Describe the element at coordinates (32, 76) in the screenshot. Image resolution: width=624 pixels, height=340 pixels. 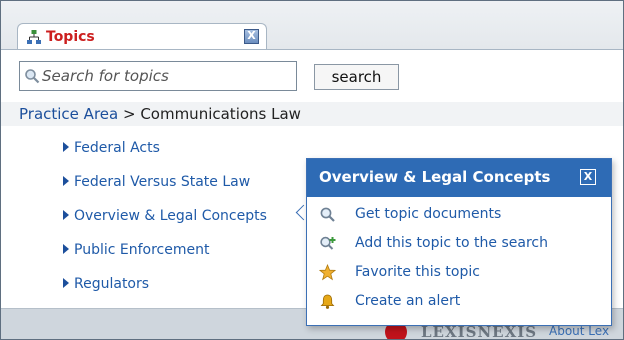
I see `search-icon` at that location.